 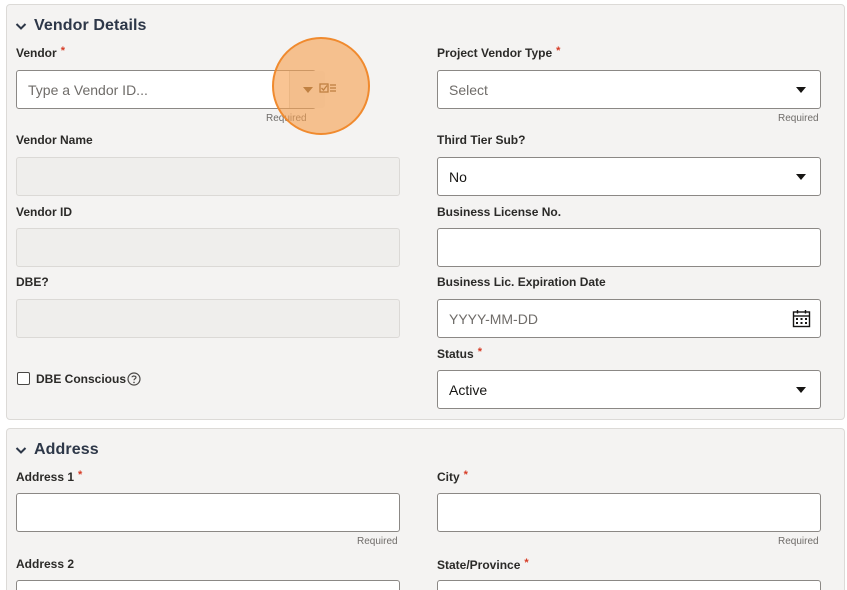 I want to click on business-license-no-input, so click(x=629, y=247).